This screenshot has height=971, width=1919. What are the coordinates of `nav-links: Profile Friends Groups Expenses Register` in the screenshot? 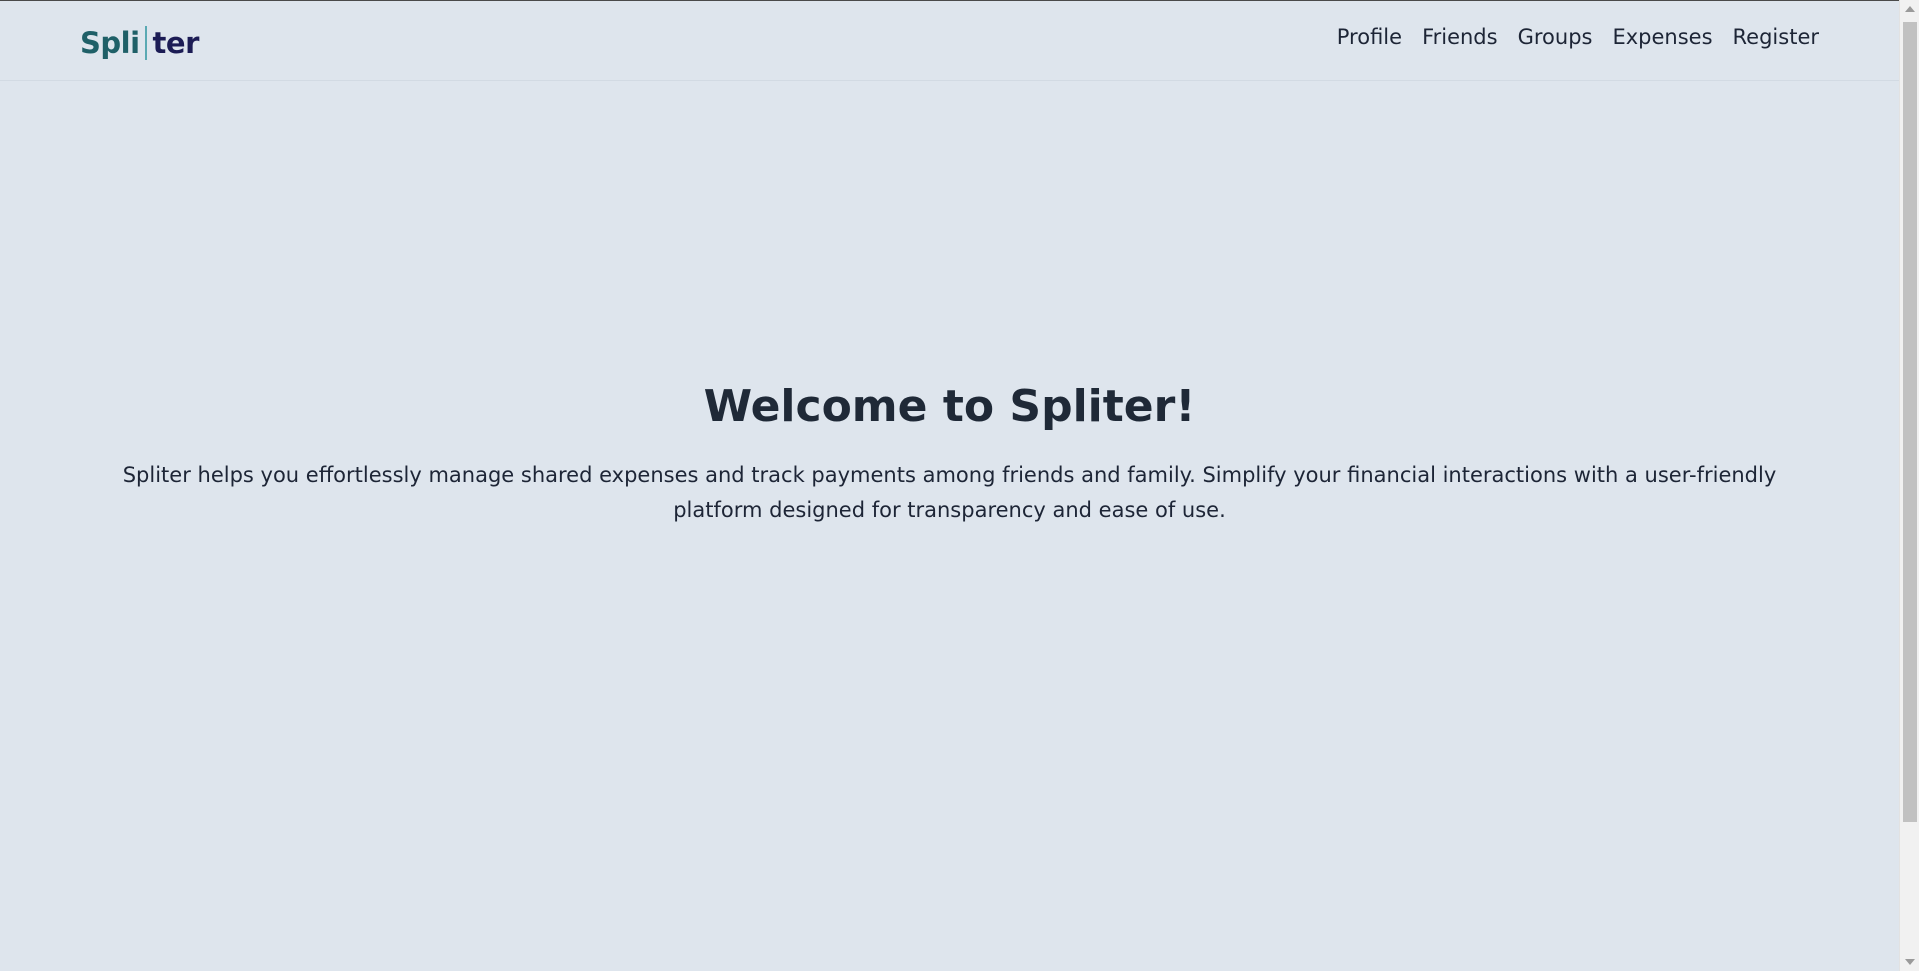 It's located at (1578, 37).